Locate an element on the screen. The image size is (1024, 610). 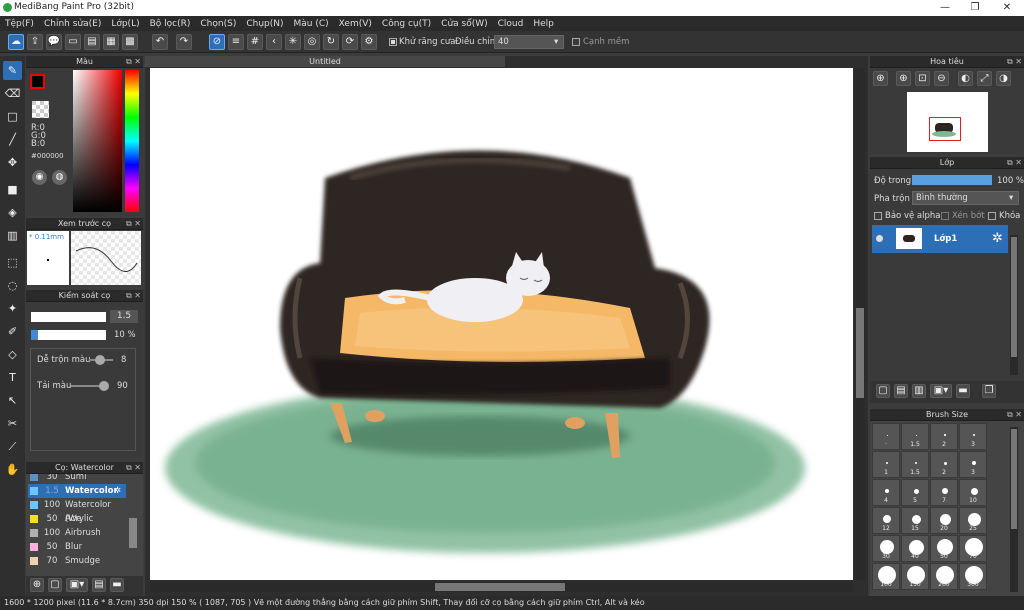
brush-size-option: 20 is located at coordinates (944, 520).